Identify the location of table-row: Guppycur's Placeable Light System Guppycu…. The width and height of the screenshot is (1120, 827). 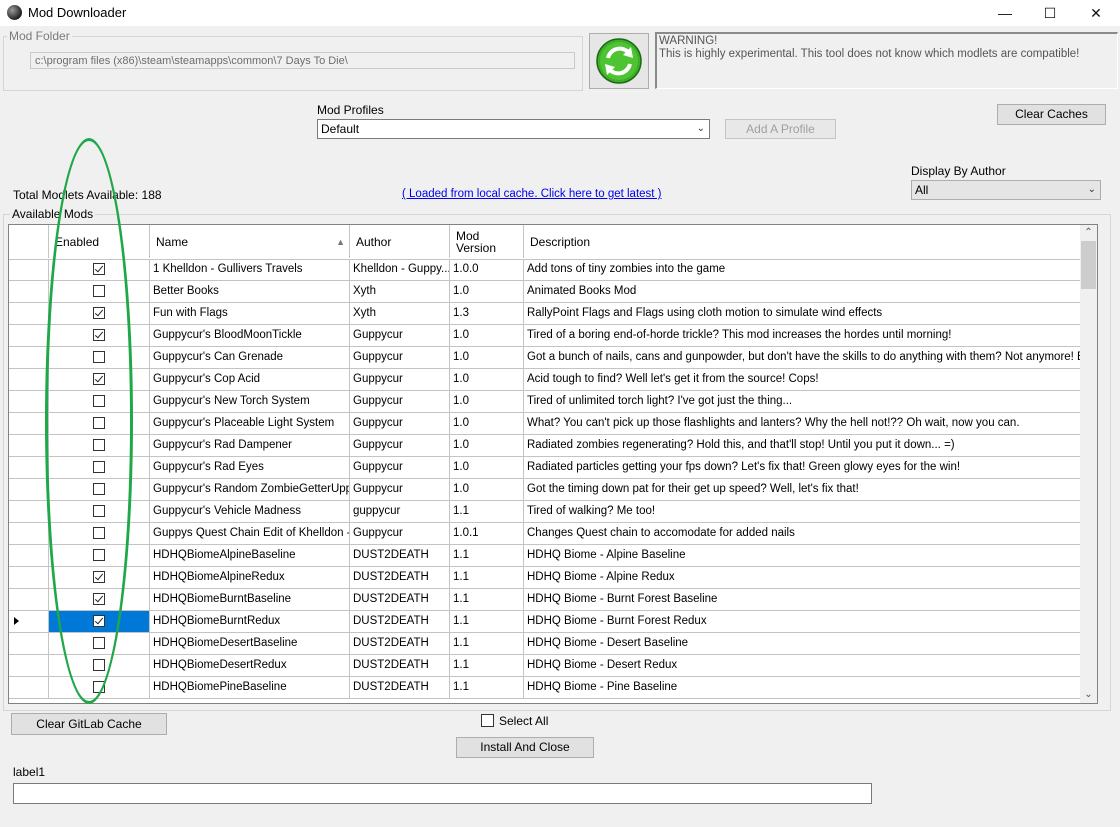
(545, 424).